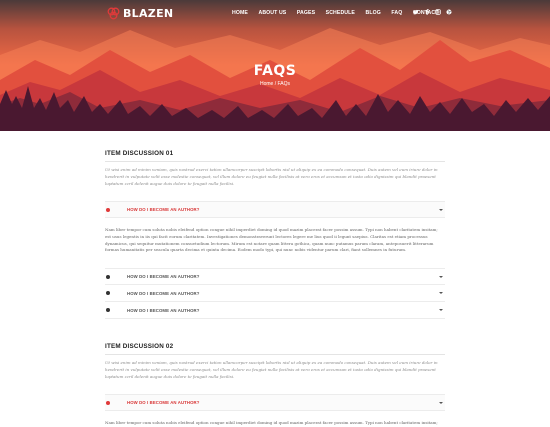 Image resolution: width=550 pixels, height=427 pixels. Describe the element at coordinates (416, 12) in the screenshot. I see `twitter-icon` at that location.